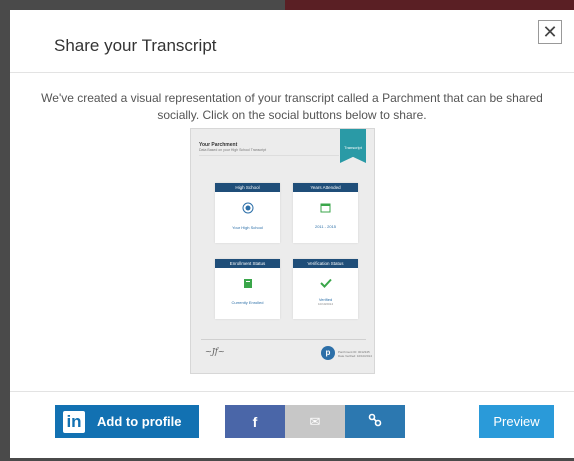 The image size is (574, 461). I want to click on tile-high-school: High School Your High School, so click(247, 213).